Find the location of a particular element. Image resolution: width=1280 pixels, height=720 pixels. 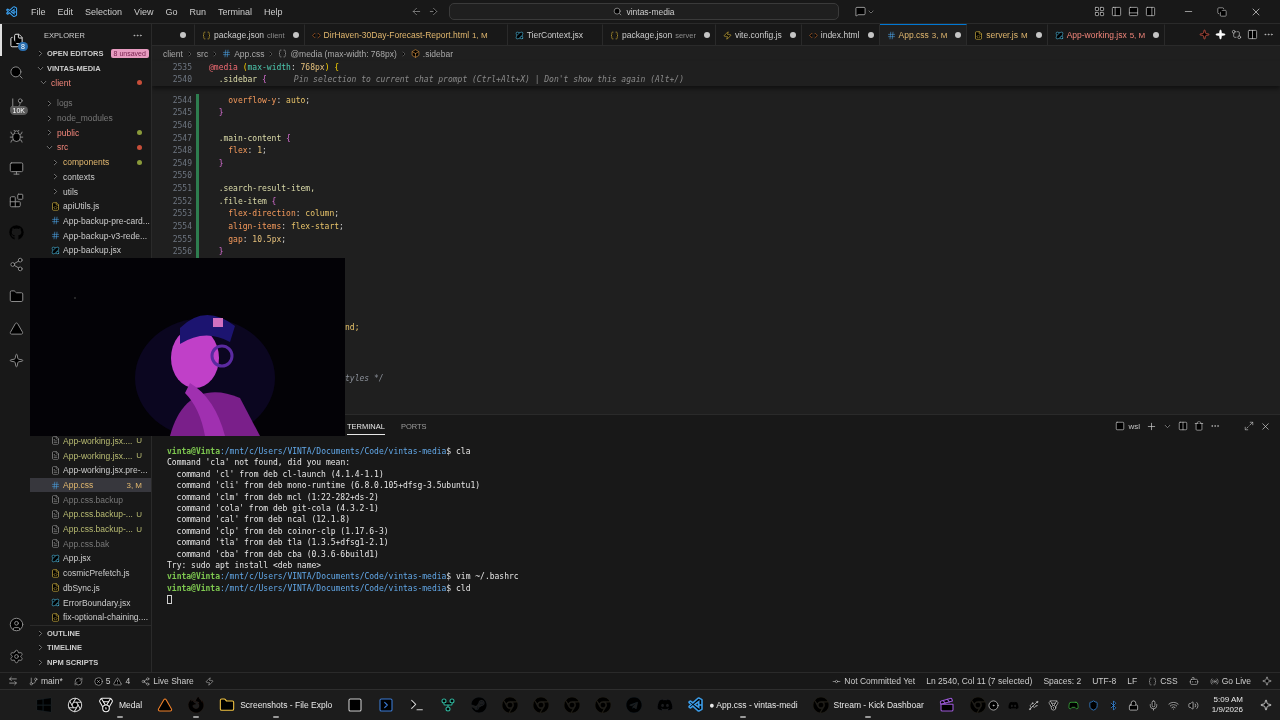

line-number: 2551 is located at coordinates (181, 189).